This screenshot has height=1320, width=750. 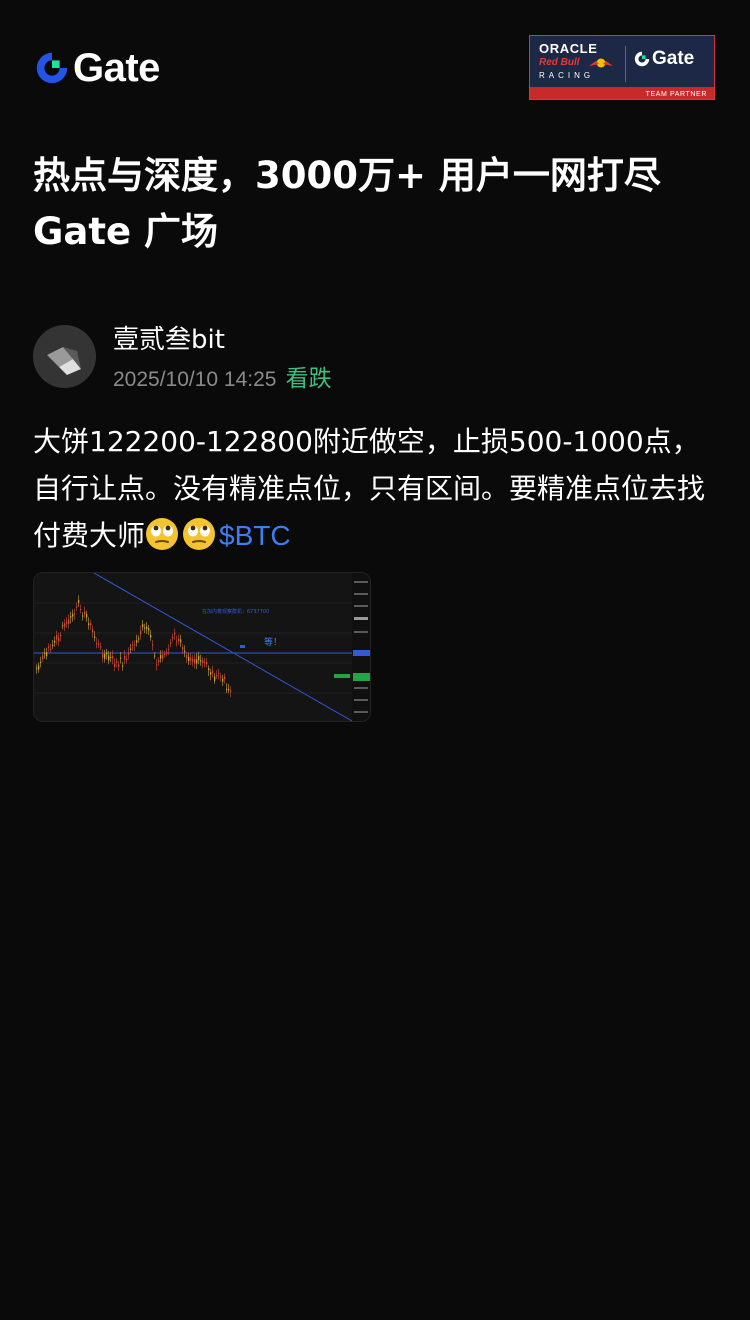 I want to click on gate-logo: Gate, so click(x=96, y=68).